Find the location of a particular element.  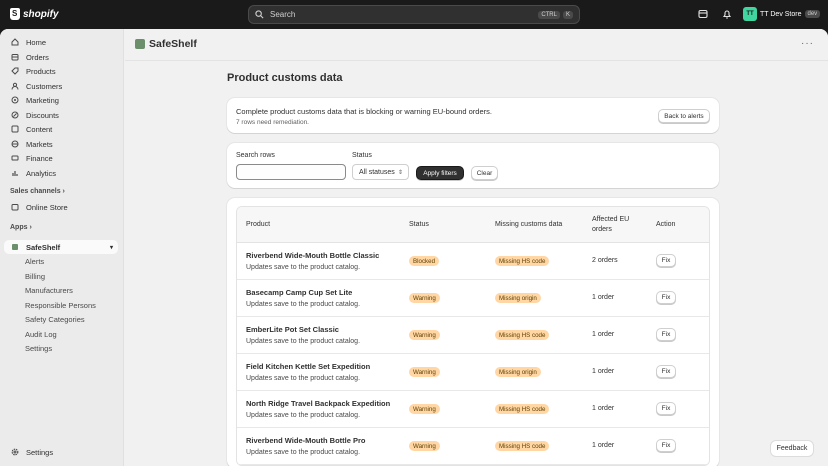

sidebar-item-label: Customers is located at coordinates (44, 86).